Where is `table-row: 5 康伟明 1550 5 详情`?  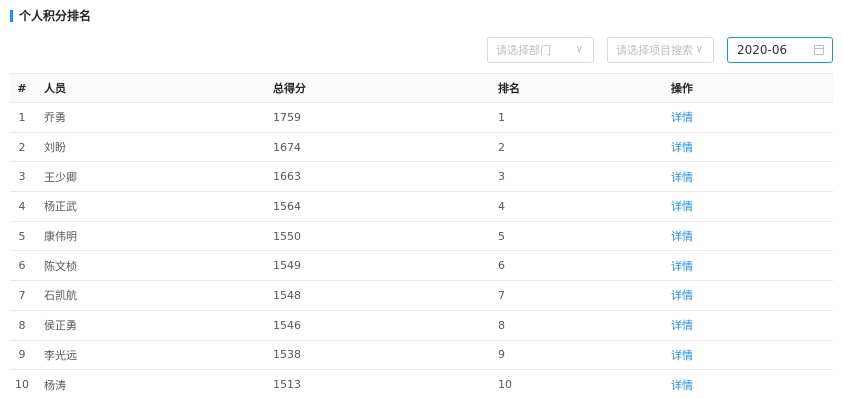
table-row: 5 康伟明 1550 5 详情 is located at coordinates (421, 237).